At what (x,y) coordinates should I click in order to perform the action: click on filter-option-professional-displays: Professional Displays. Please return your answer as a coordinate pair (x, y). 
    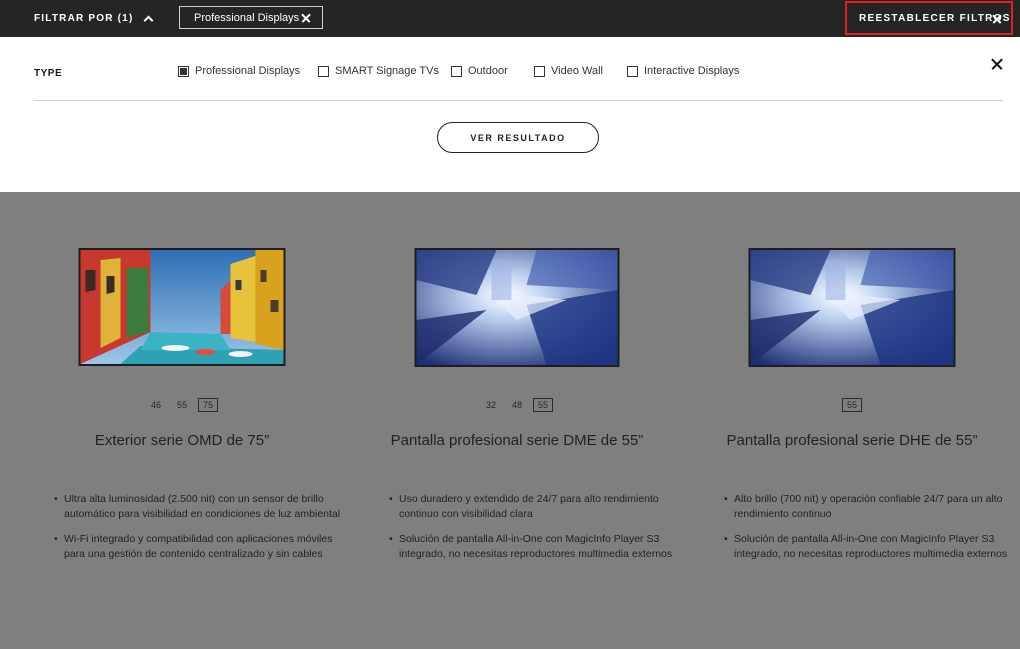
    Looking at the image, I should click on (239, 71).